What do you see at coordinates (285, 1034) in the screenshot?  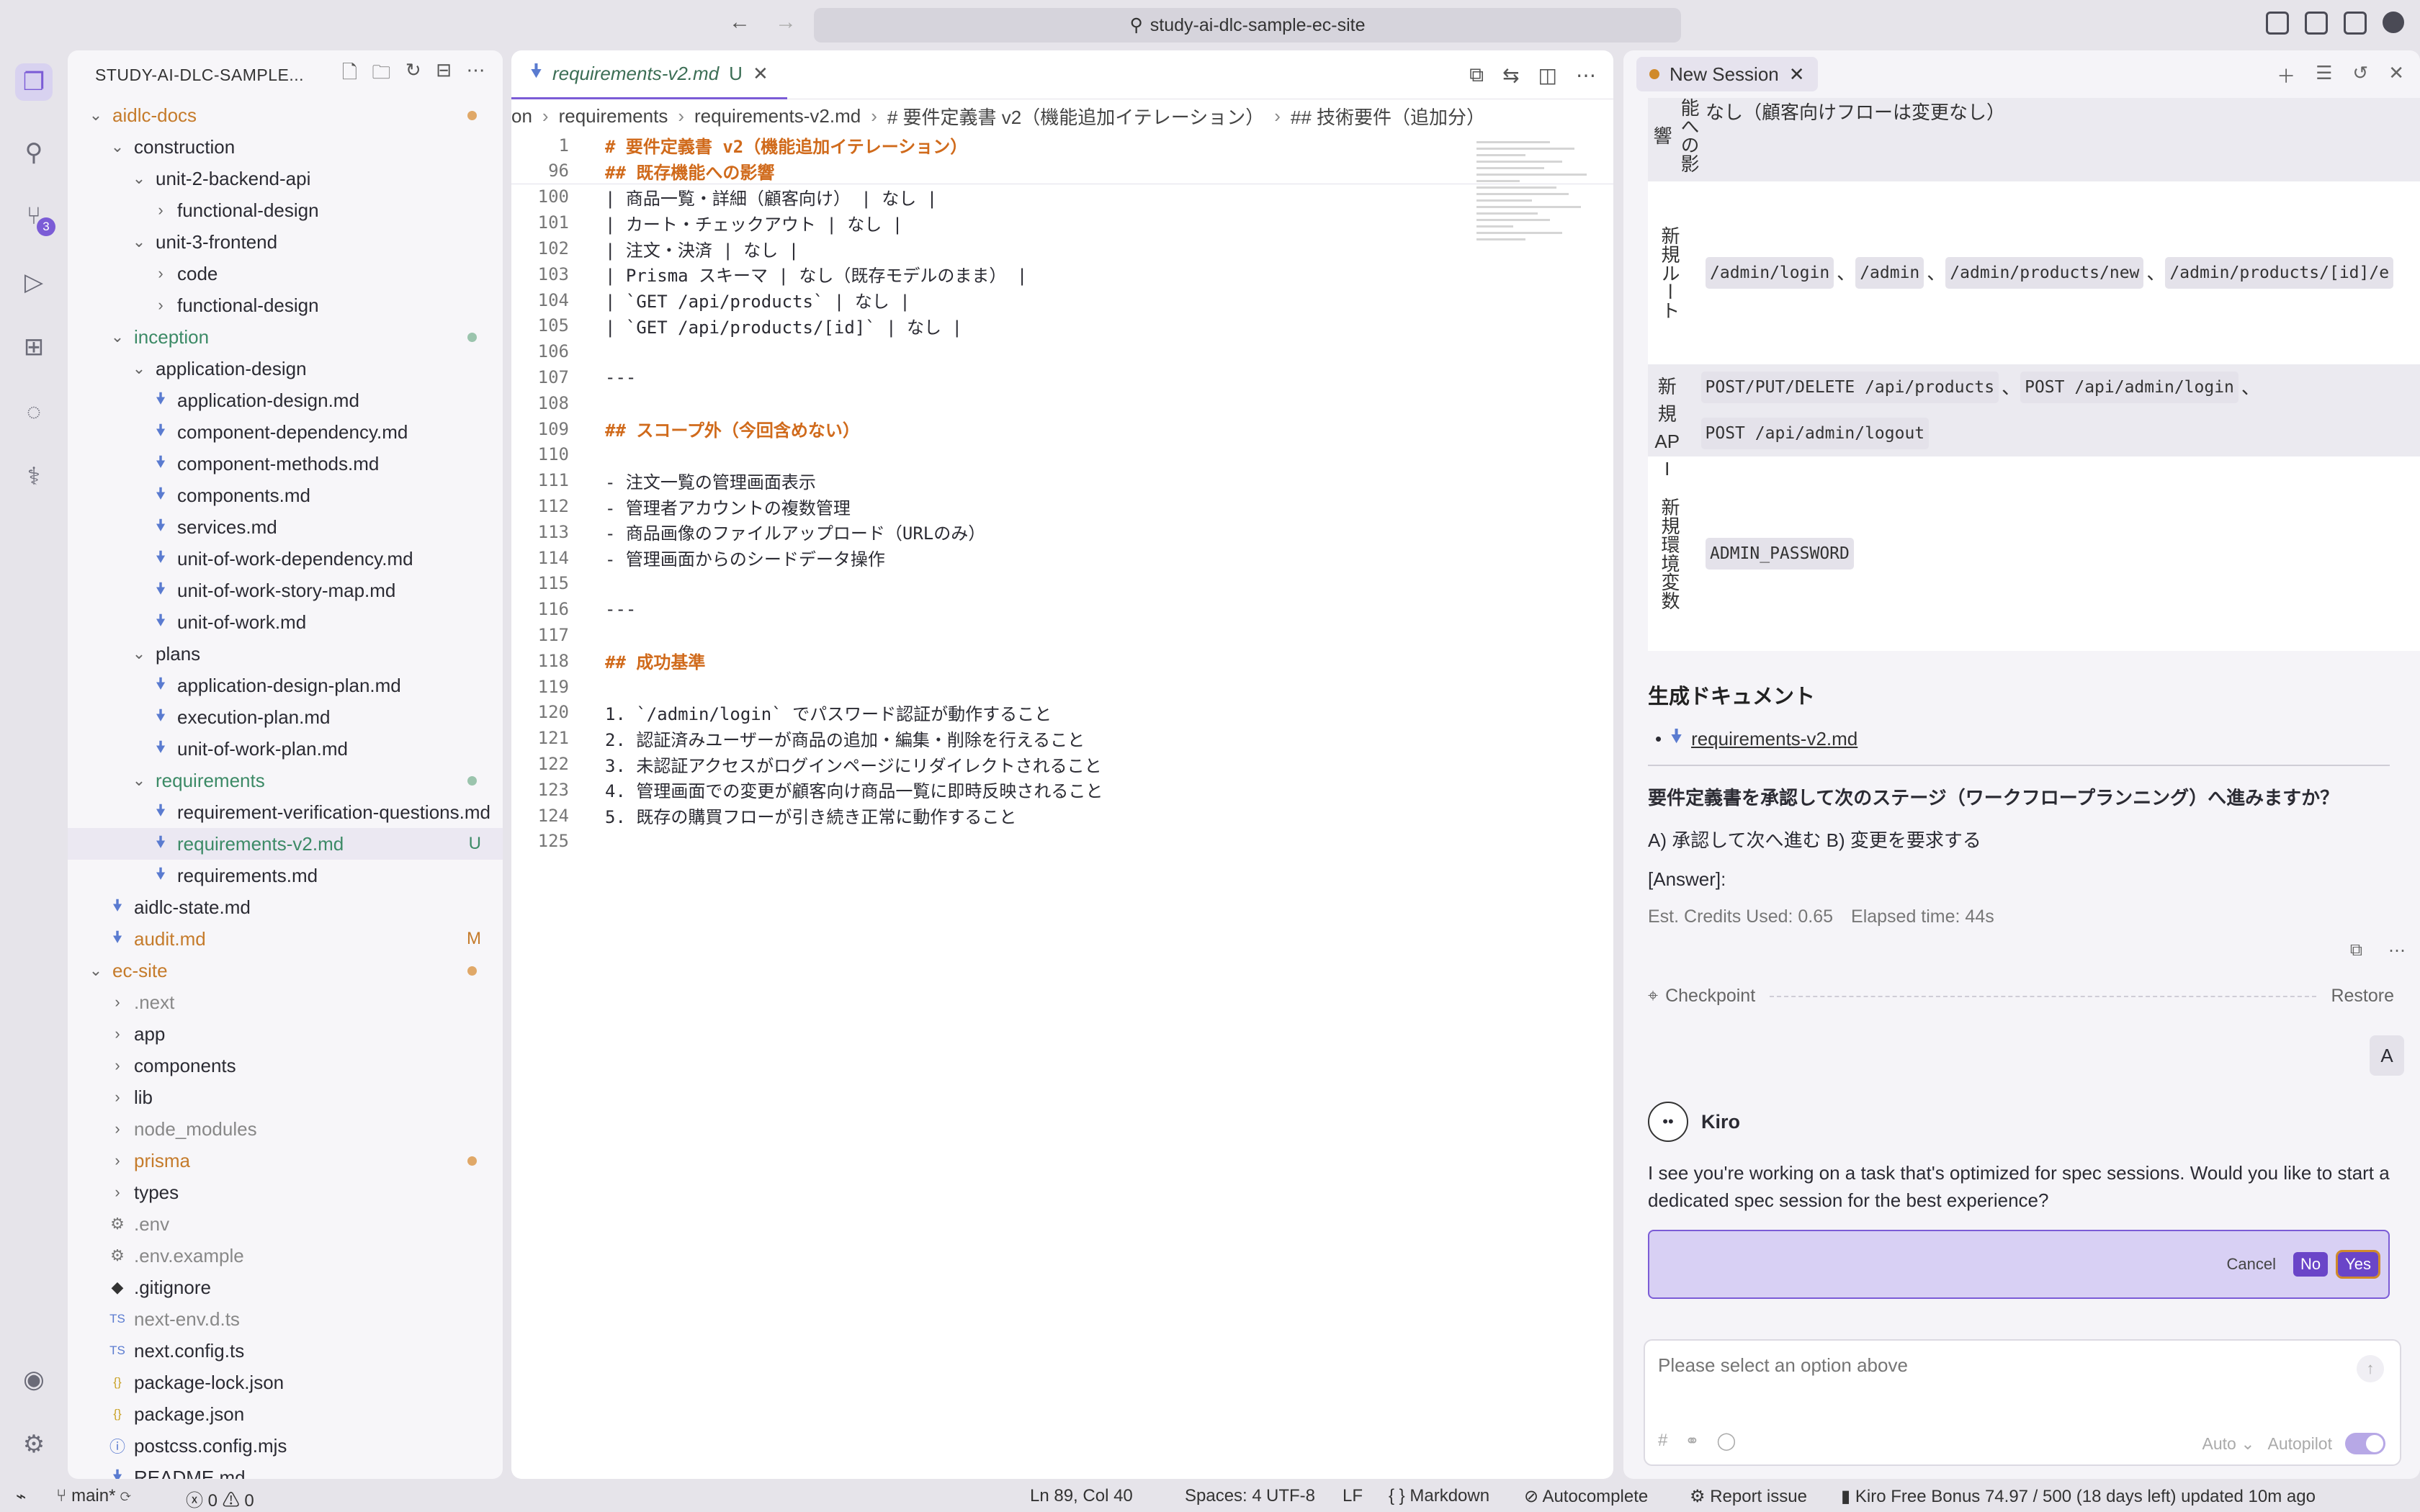 I see `tree-folder: › app` at bounding box center [285, 1034].